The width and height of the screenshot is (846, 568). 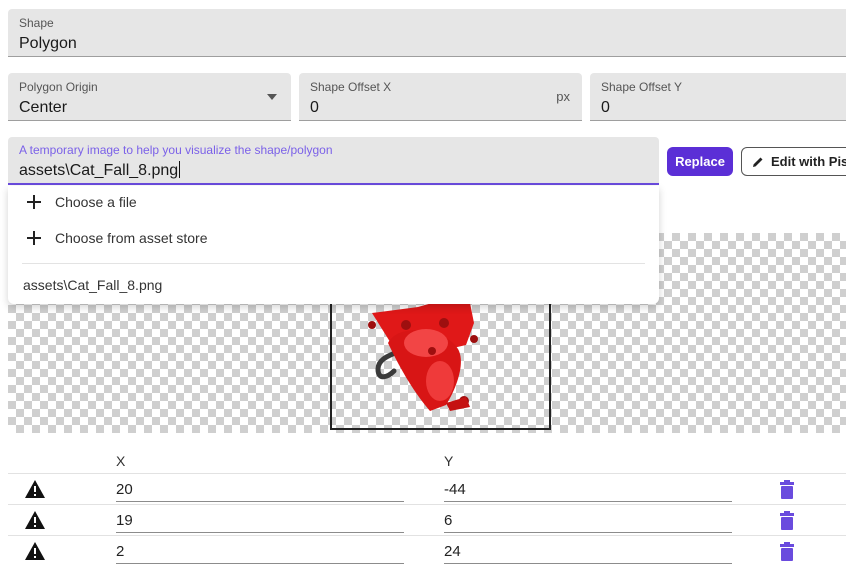 What do you see at coordinates (96, 202) in the screenshot?
I see `choose-file-label: Choose a file` at bounding box center [96, 202].